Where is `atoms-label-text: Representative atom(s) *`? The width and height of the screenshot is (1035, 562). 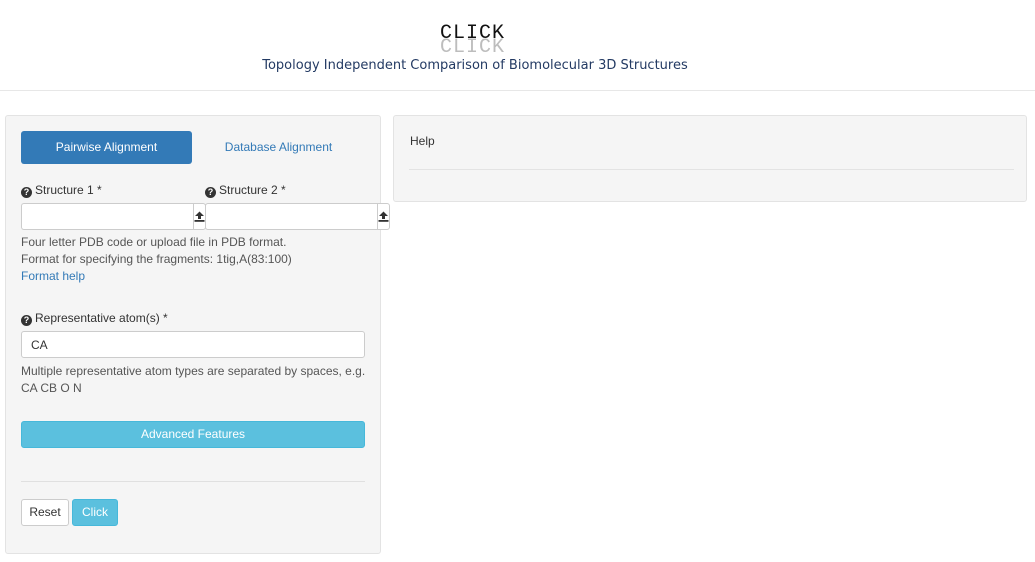
atoms-label-text: Representative atom(s) * is located at coordinates (101, 318).